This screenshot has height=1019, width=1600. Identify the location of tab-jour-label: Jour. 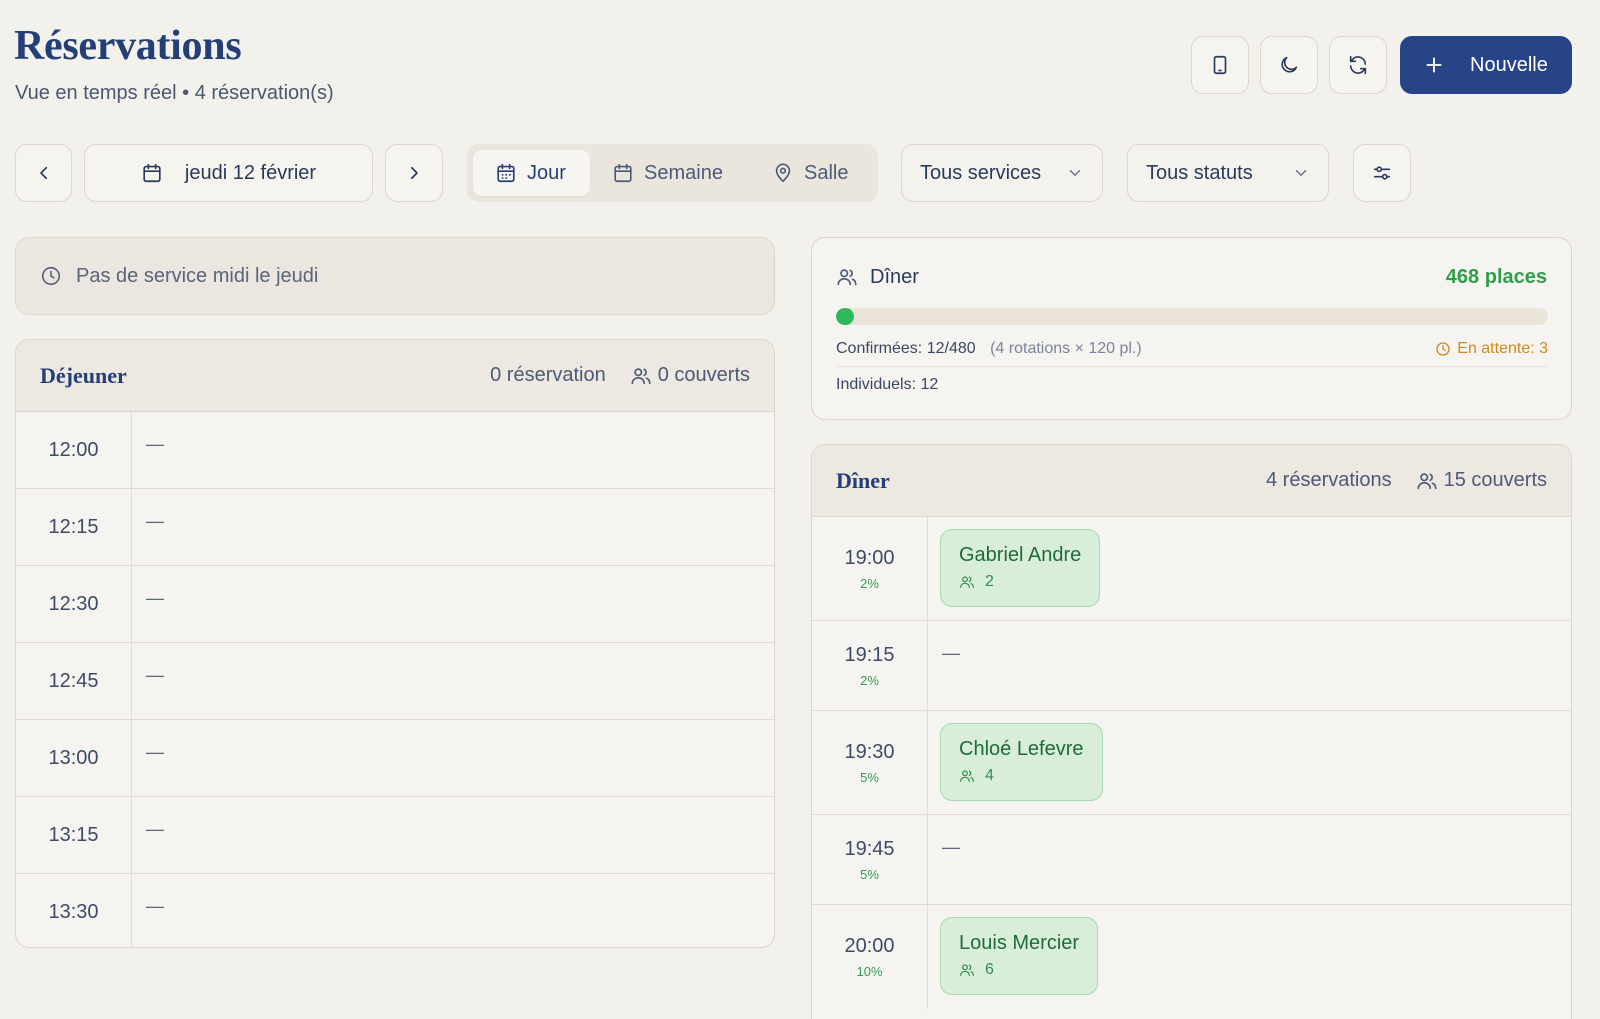
(546, 172).